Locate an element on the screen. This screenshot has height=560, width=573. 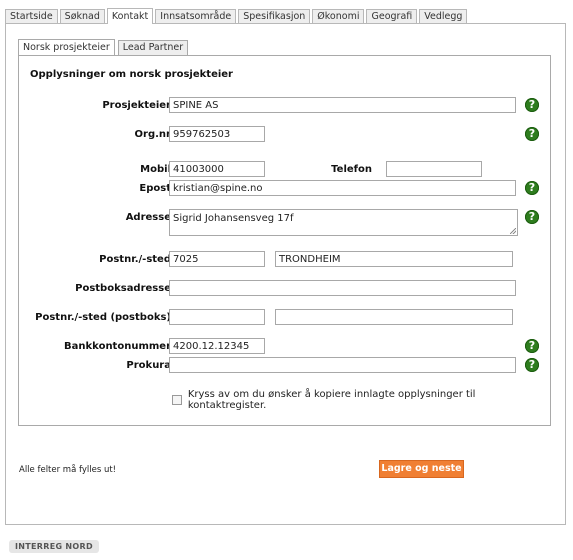
resize-handle-icon is located at coordinates (513, 231).